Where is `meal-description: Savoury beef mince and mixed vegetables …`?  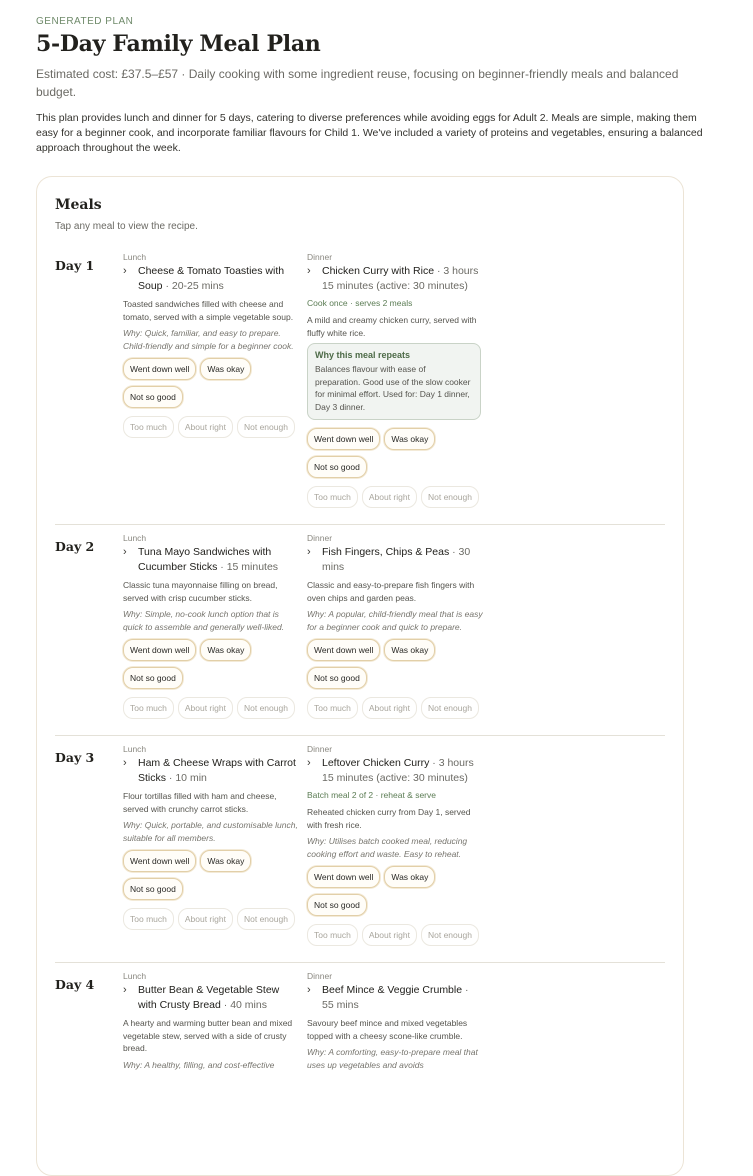
meal-description: Savoury beef mince and mixed vegetables … is located at coordinates (387, 1029).